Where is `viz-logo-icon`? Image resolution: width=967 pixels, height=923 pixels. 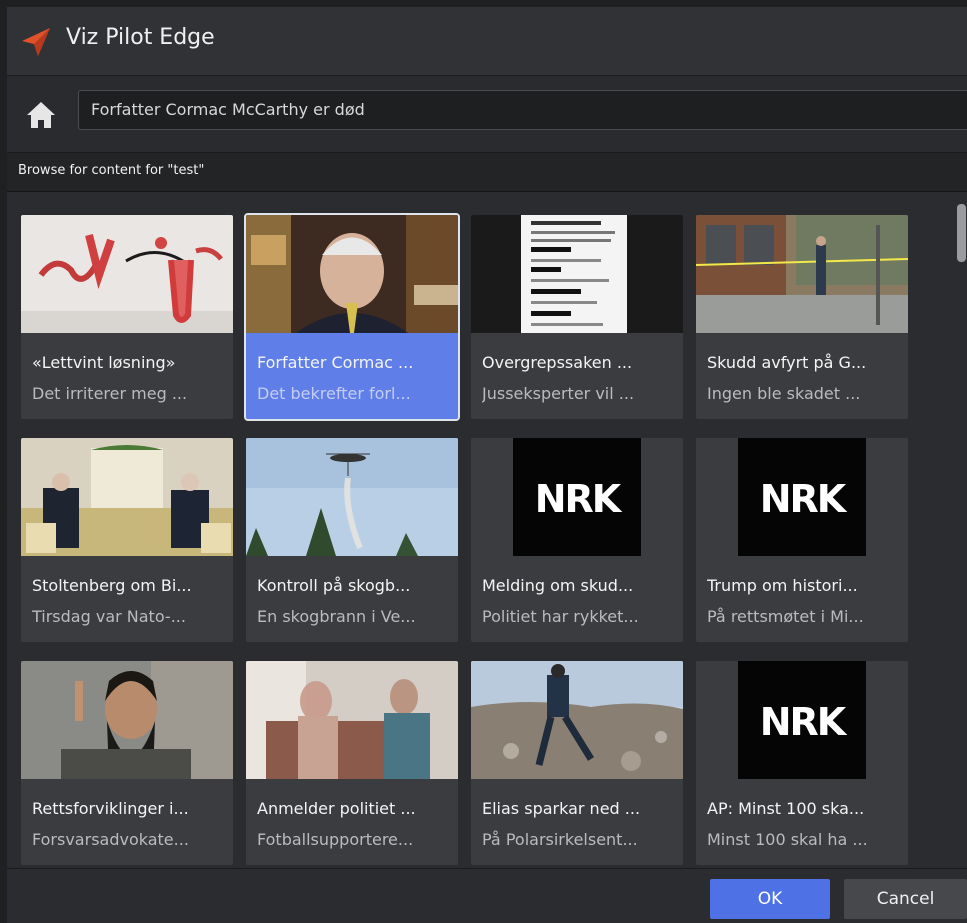
viz-logo-icon is located at coordinates (36, 42).